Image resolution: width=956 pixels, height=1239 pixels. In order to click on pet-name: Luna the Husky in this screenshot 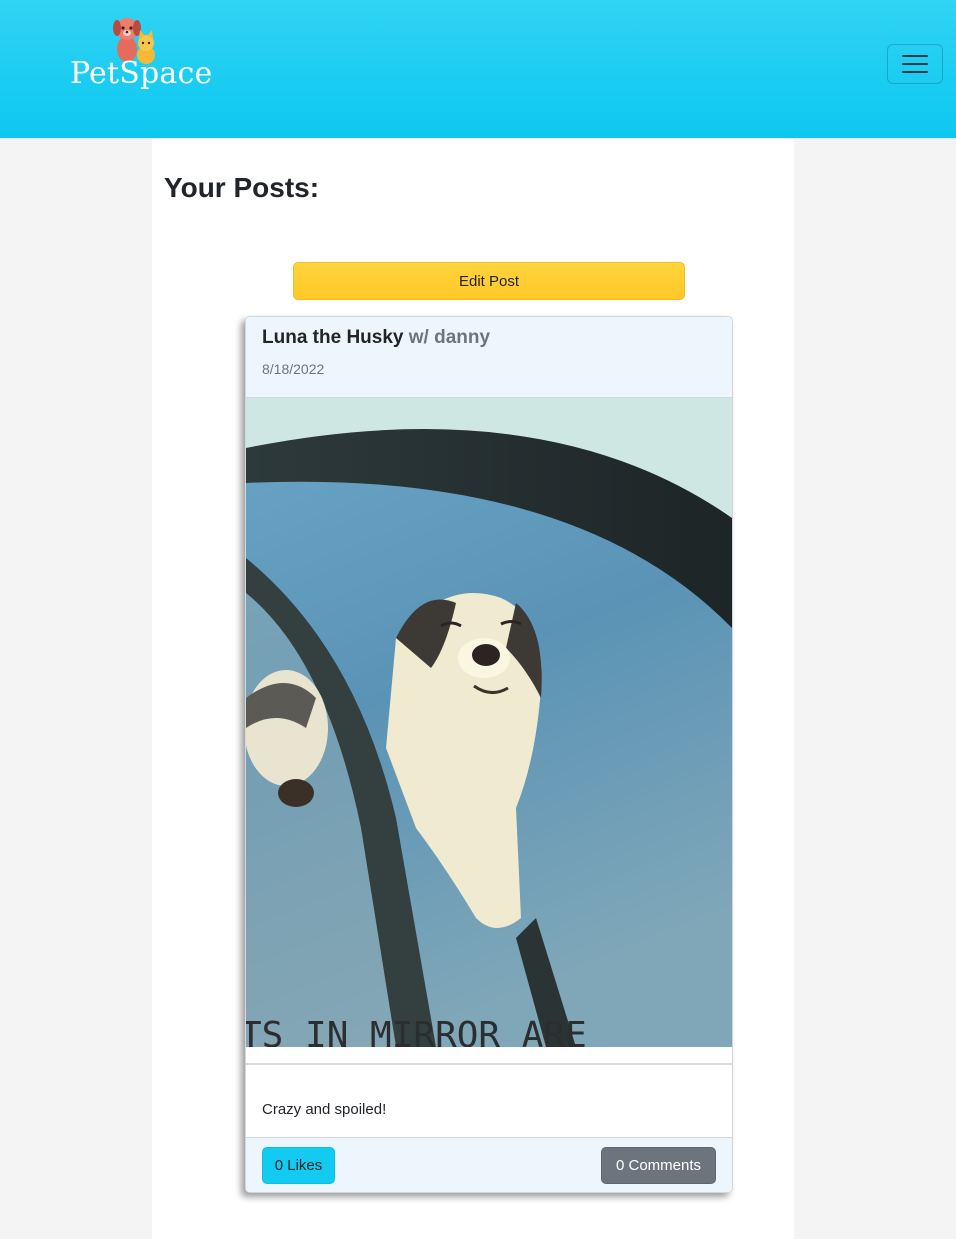, I will do `click(333, 337)`.